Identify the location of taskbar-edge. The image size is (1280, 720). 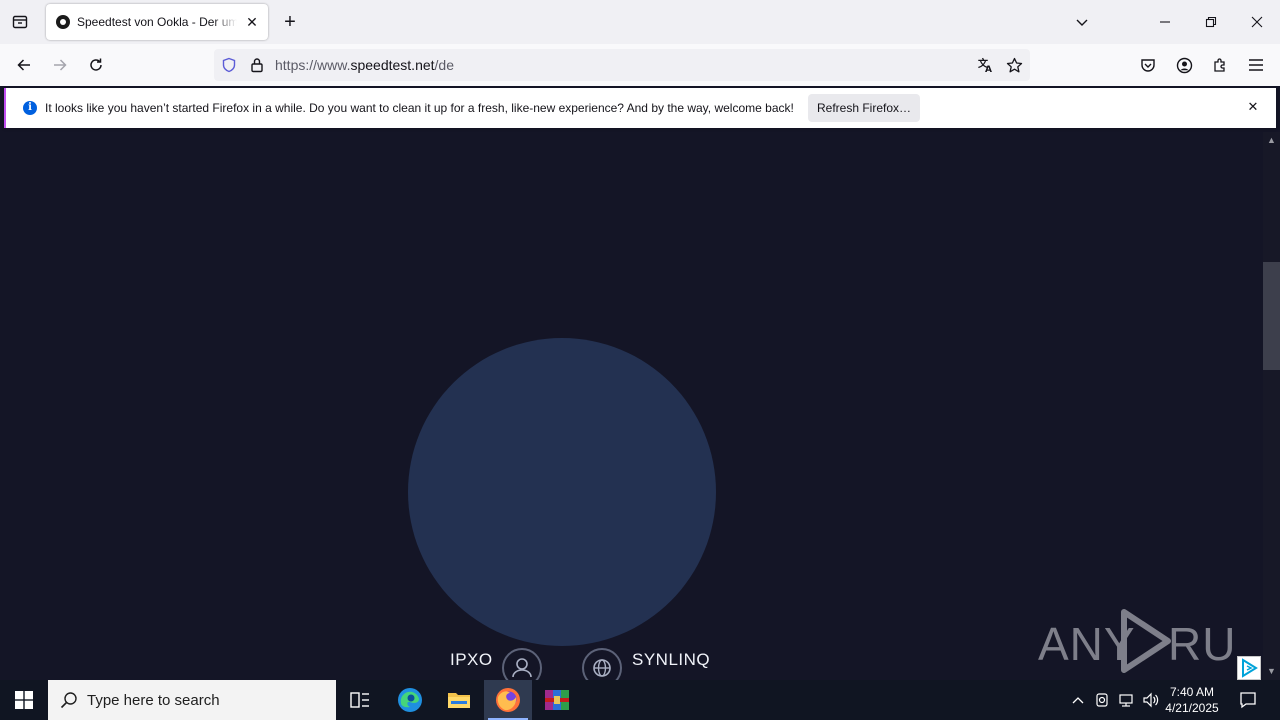
(410, 700).